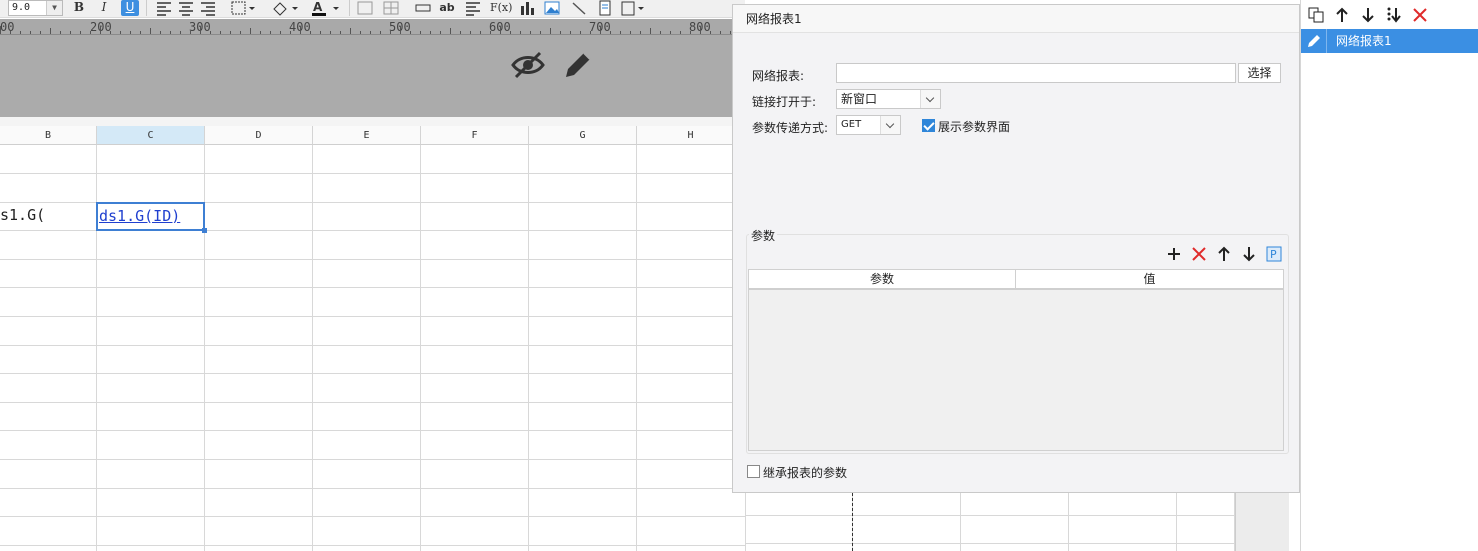  Describe the element at coordinates (35, 8) in the screenshot. I see `font-size-select: 9.0 ▼` at that location.